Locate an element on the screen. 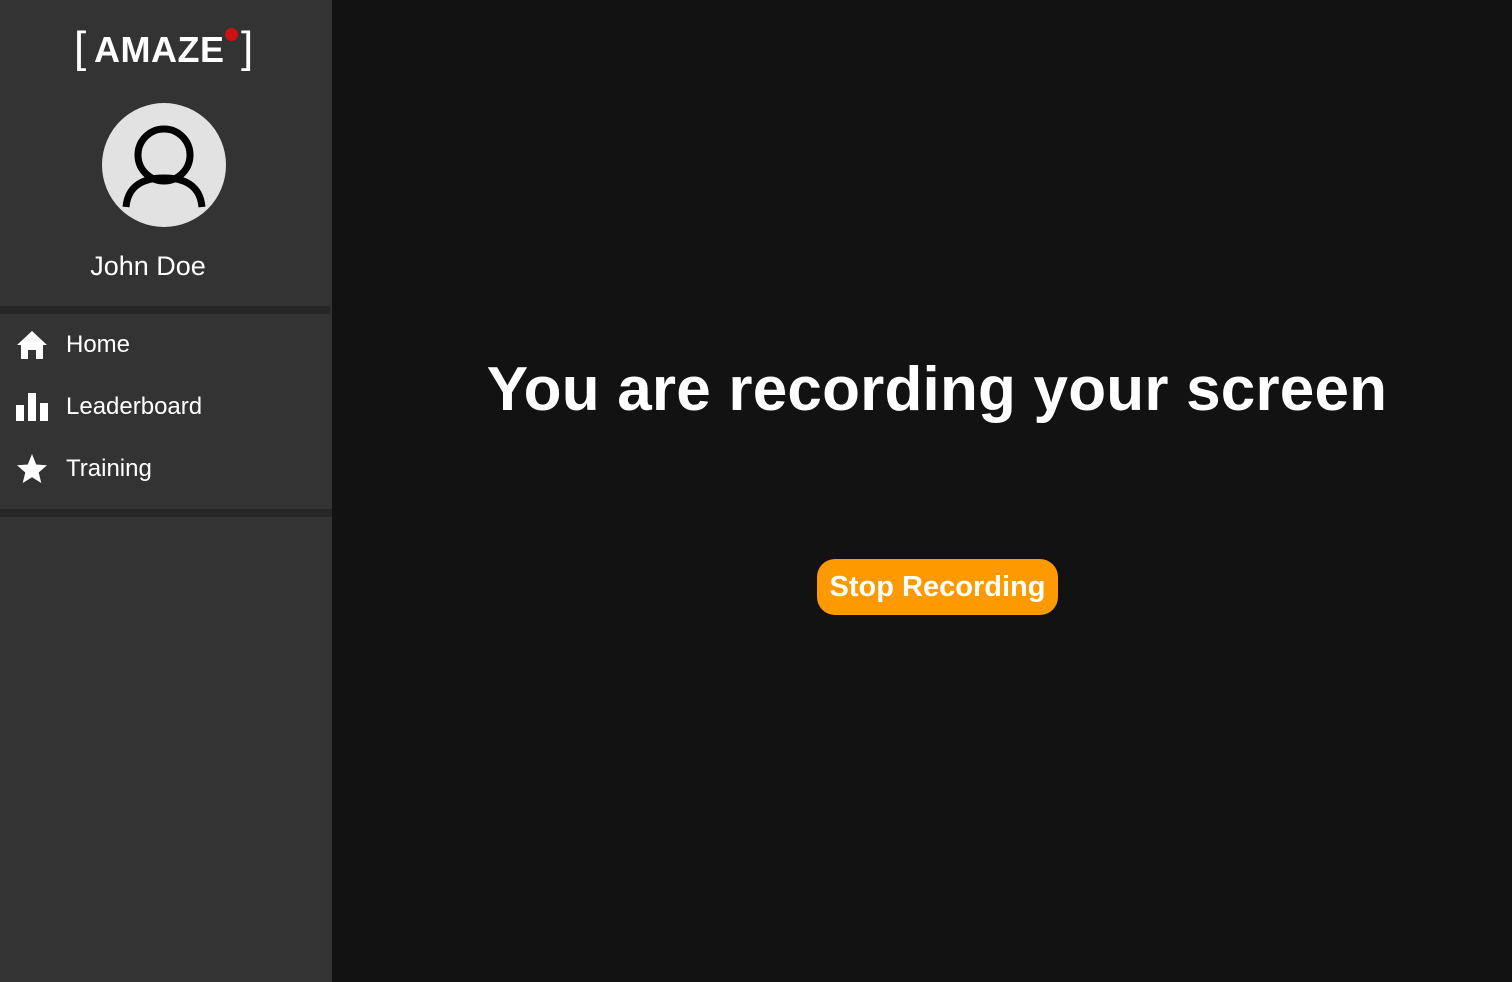 This screenshot has width=1512, height=982. sidebar-item-leaderboard: Leaderboard is located at coordinates (165, 407).